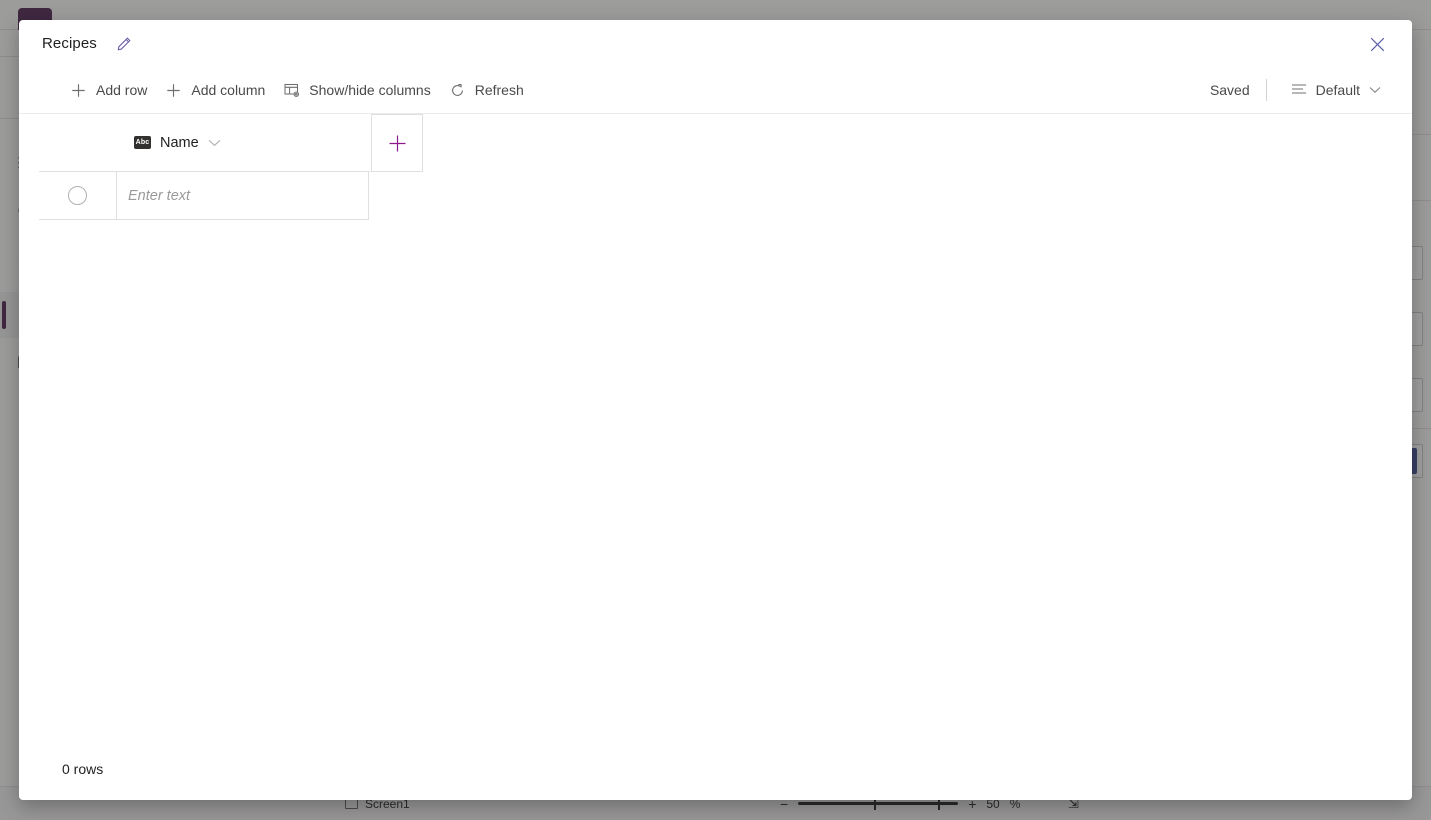 This screenshot has height=820, width=1431. Describe the element at coordinates (1377, 44) in the screenshot. I see `close-icon` at that location.